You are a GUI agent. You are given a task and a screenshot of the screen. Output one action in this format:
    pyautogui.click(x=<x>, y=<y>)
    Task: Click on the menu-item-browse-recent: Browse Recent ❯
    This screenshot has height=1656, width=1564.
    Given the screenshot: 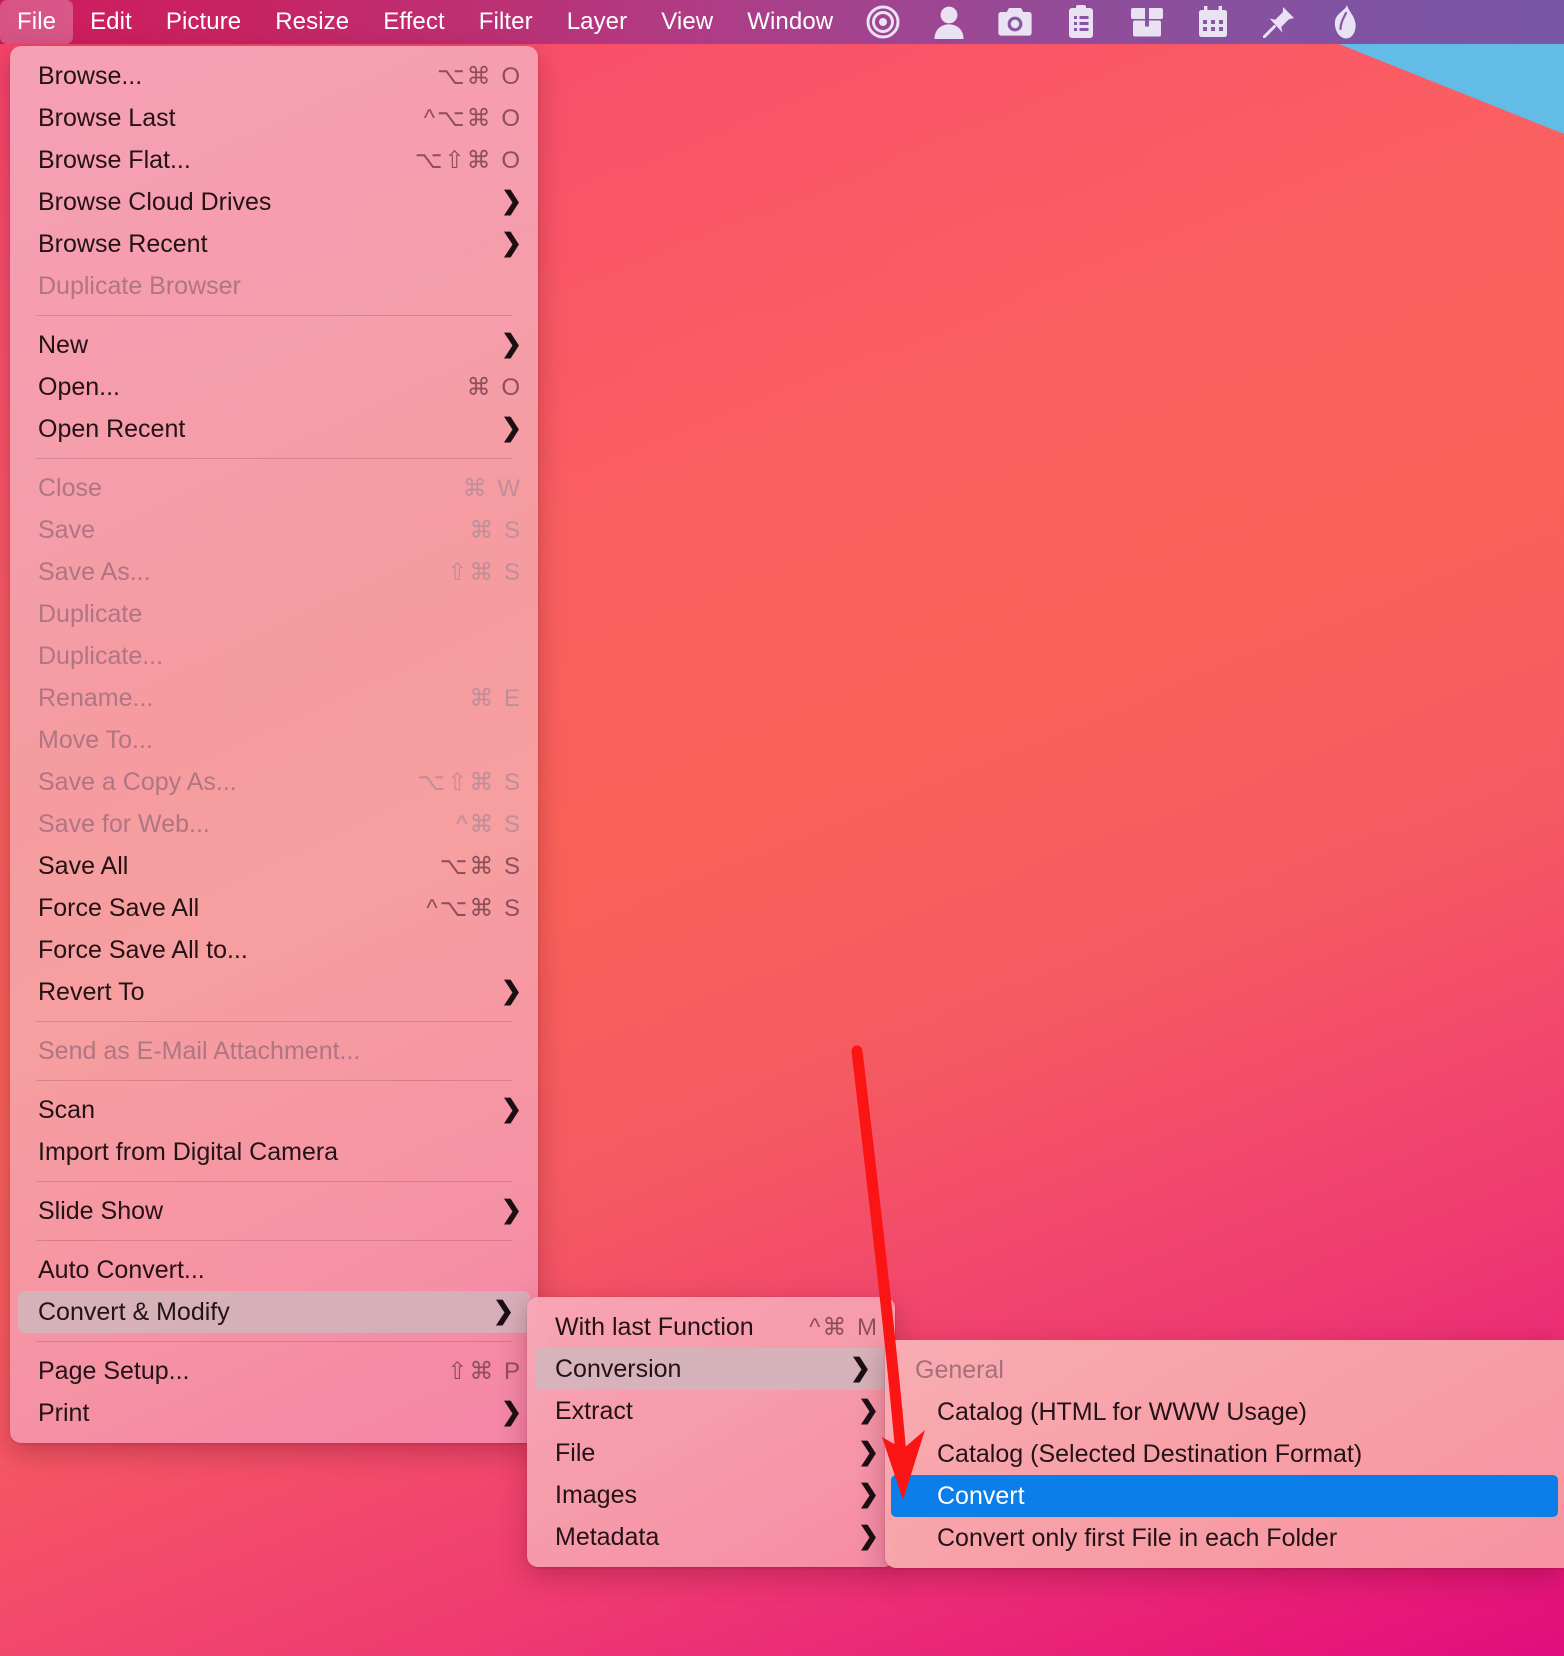 What is the action you would take?
    pyautogui.click(x=274, y=244)
    